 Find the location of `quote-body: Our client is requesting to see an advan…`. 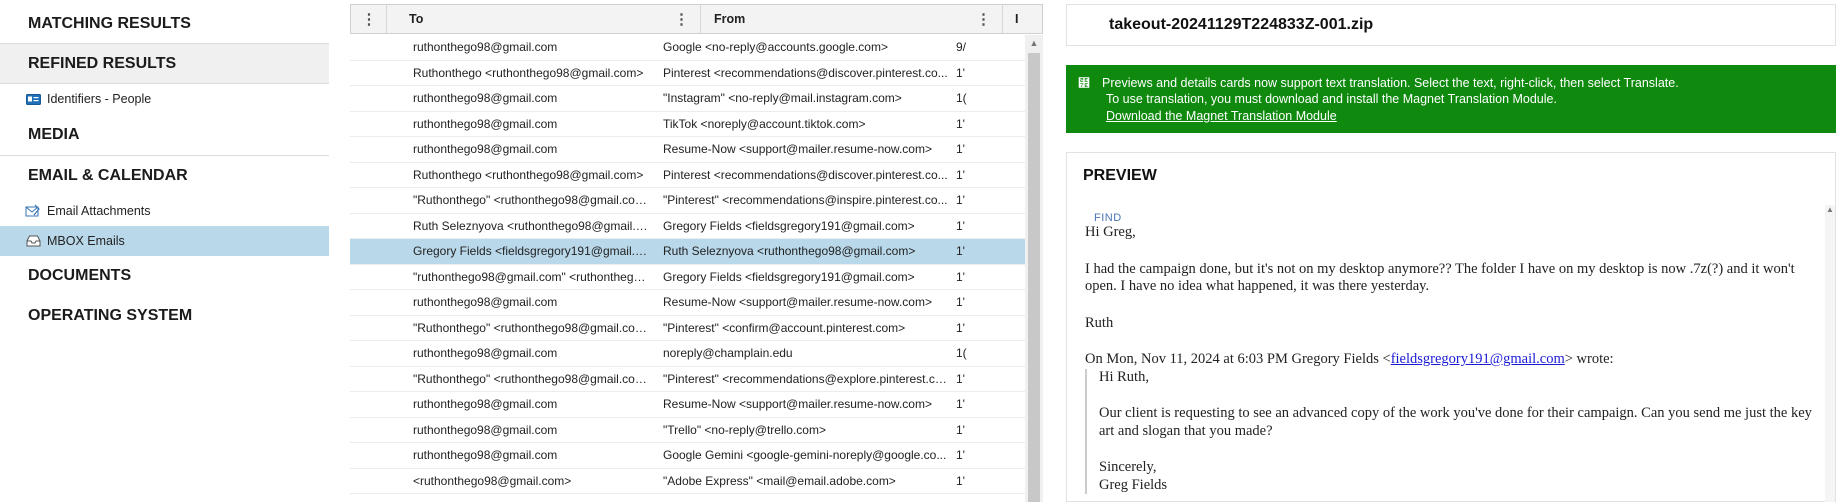

quote-body: Our client is requesting to see an advan… is located at coordinates (1455, 422).